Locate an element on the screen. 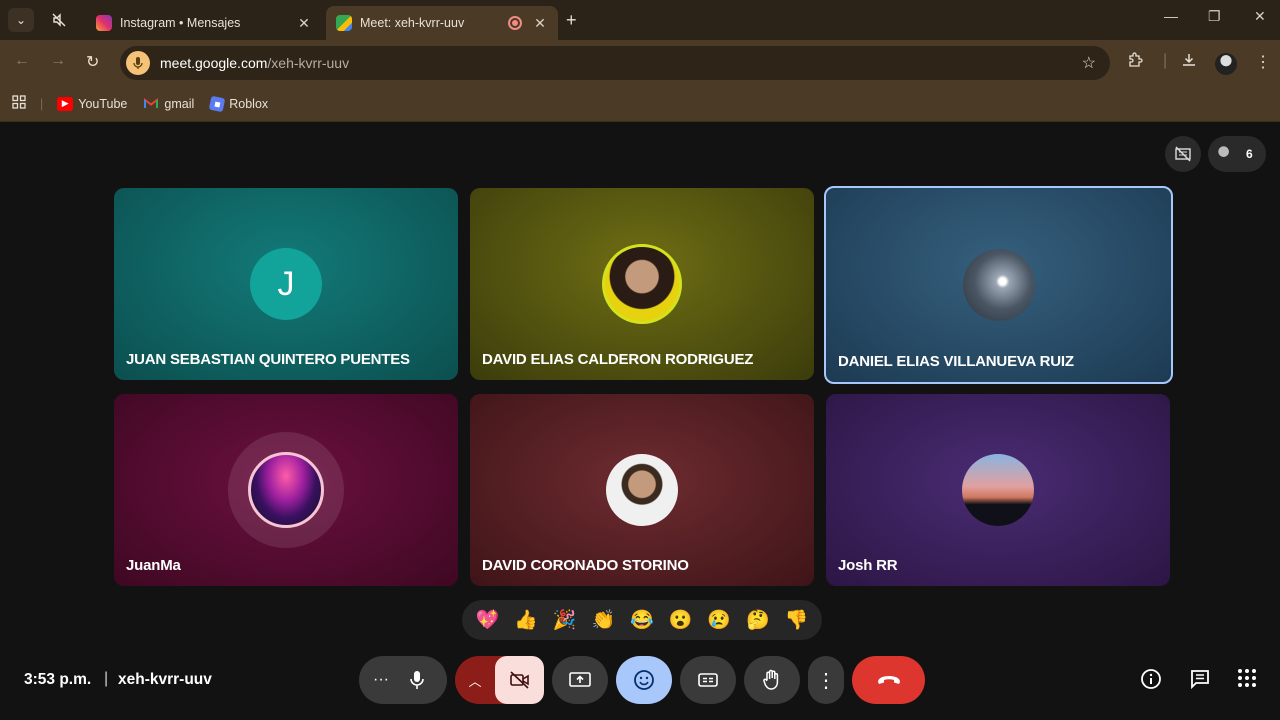 The width and height of the screenshot is (1280, 720). more-vert-icon: ⋮ is located at coordinates (826, 680).